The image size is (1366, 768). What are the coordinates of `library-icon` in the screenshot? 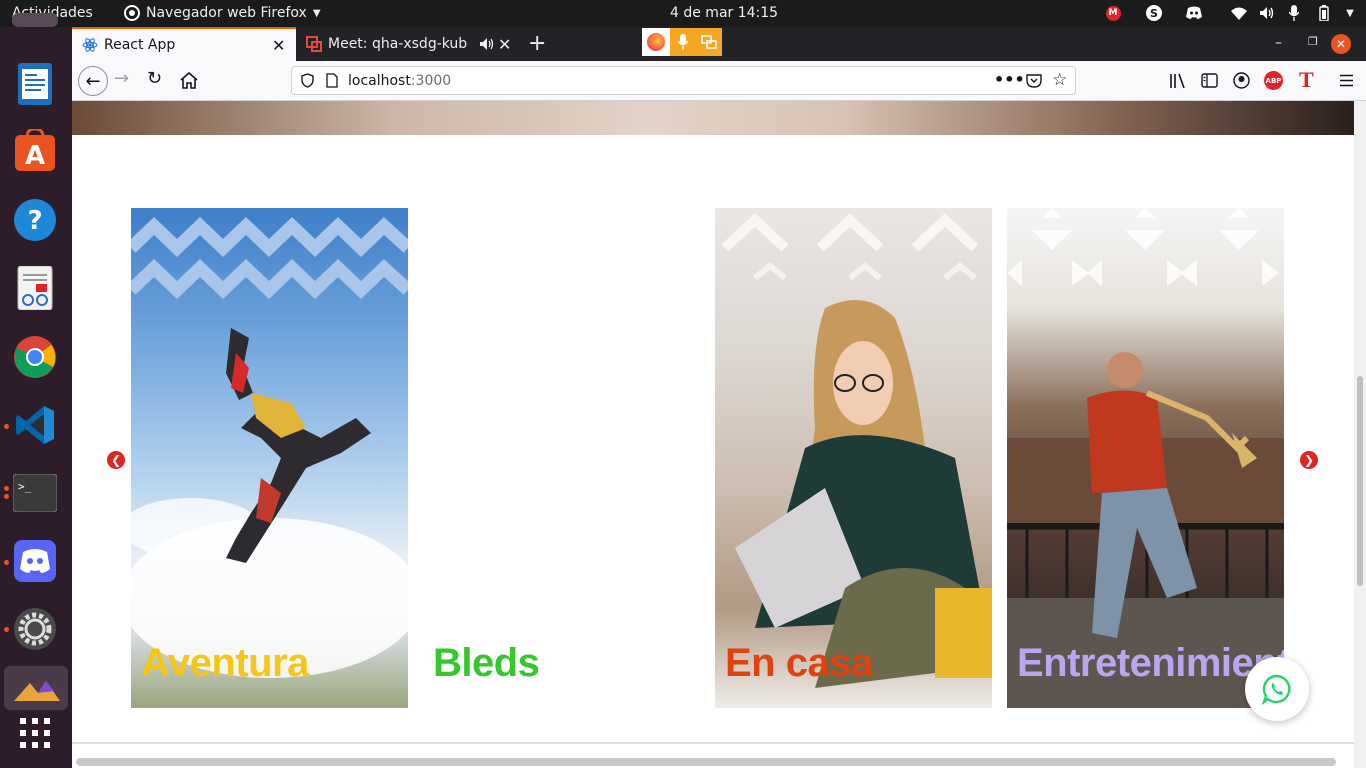 It's located at (1178, 81).